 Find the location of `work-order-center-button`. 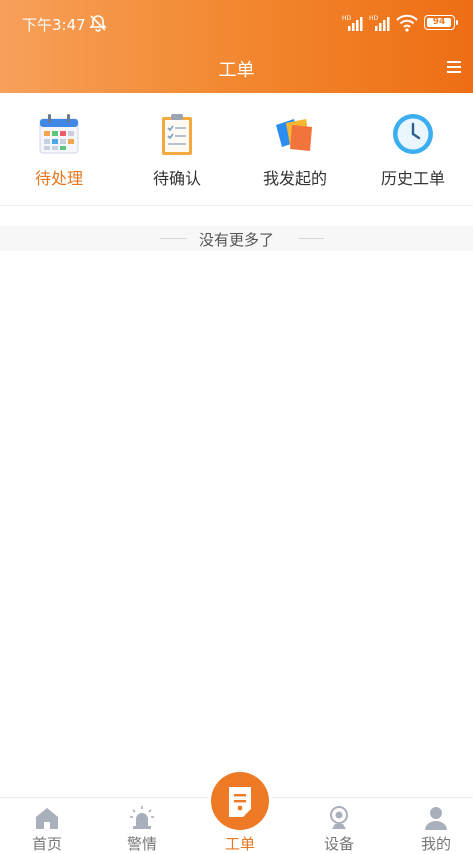

work-order-center-button is located at coordinates (240, 801).